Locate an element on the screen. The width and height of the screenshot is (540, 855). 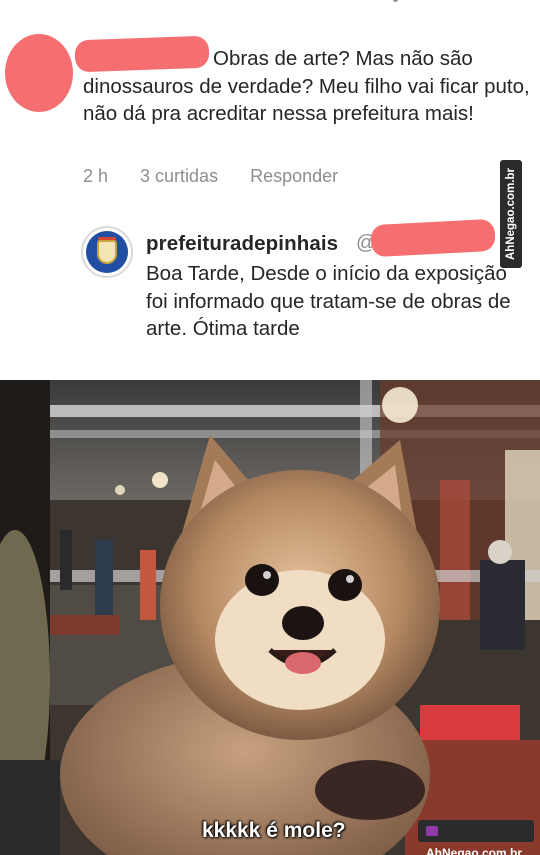
reply-button: Responder is located at coordinates (294, 176).